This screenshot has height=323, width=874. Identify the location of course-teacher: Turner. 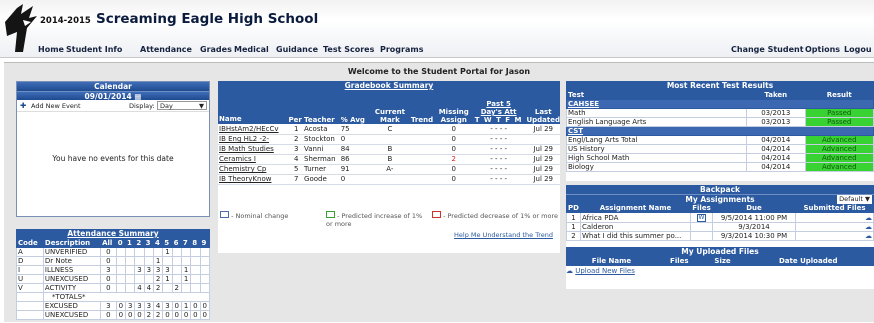
(315, 169).